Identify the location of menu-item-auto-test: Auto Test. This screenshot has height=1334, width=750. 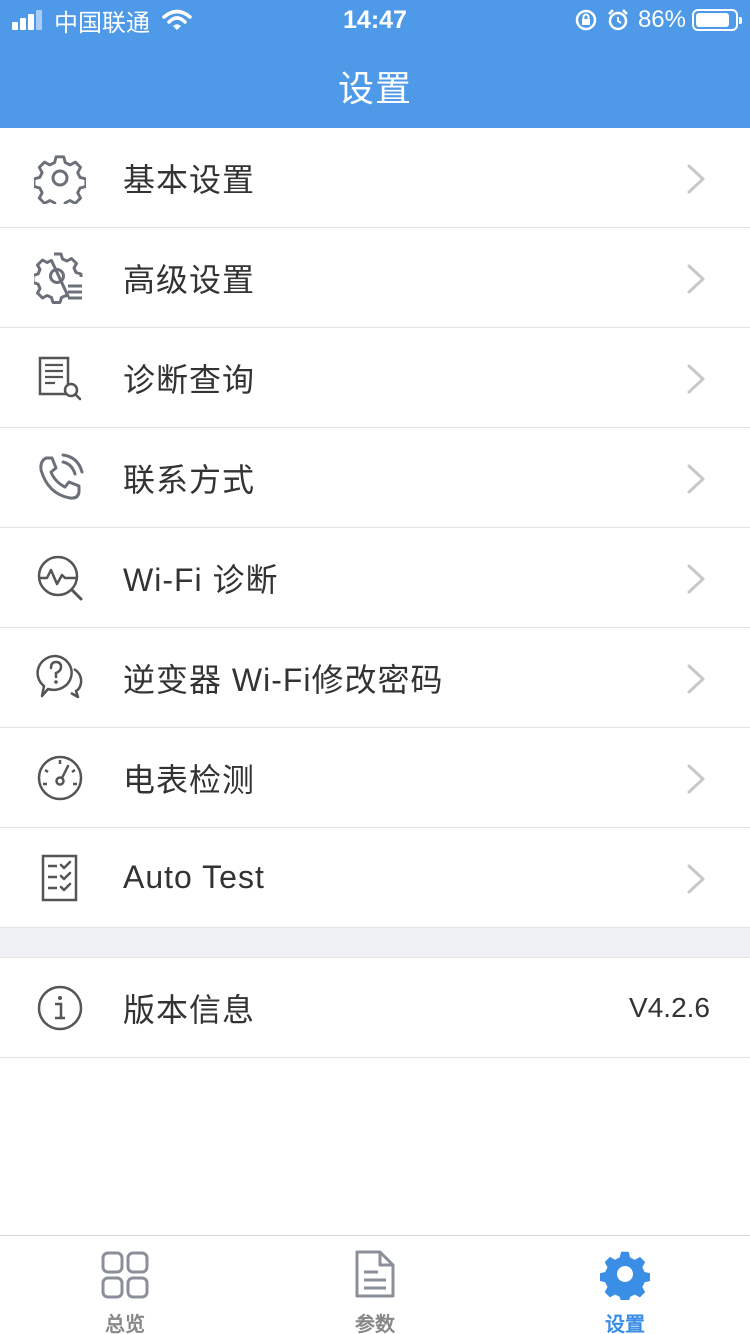
(375, 878).